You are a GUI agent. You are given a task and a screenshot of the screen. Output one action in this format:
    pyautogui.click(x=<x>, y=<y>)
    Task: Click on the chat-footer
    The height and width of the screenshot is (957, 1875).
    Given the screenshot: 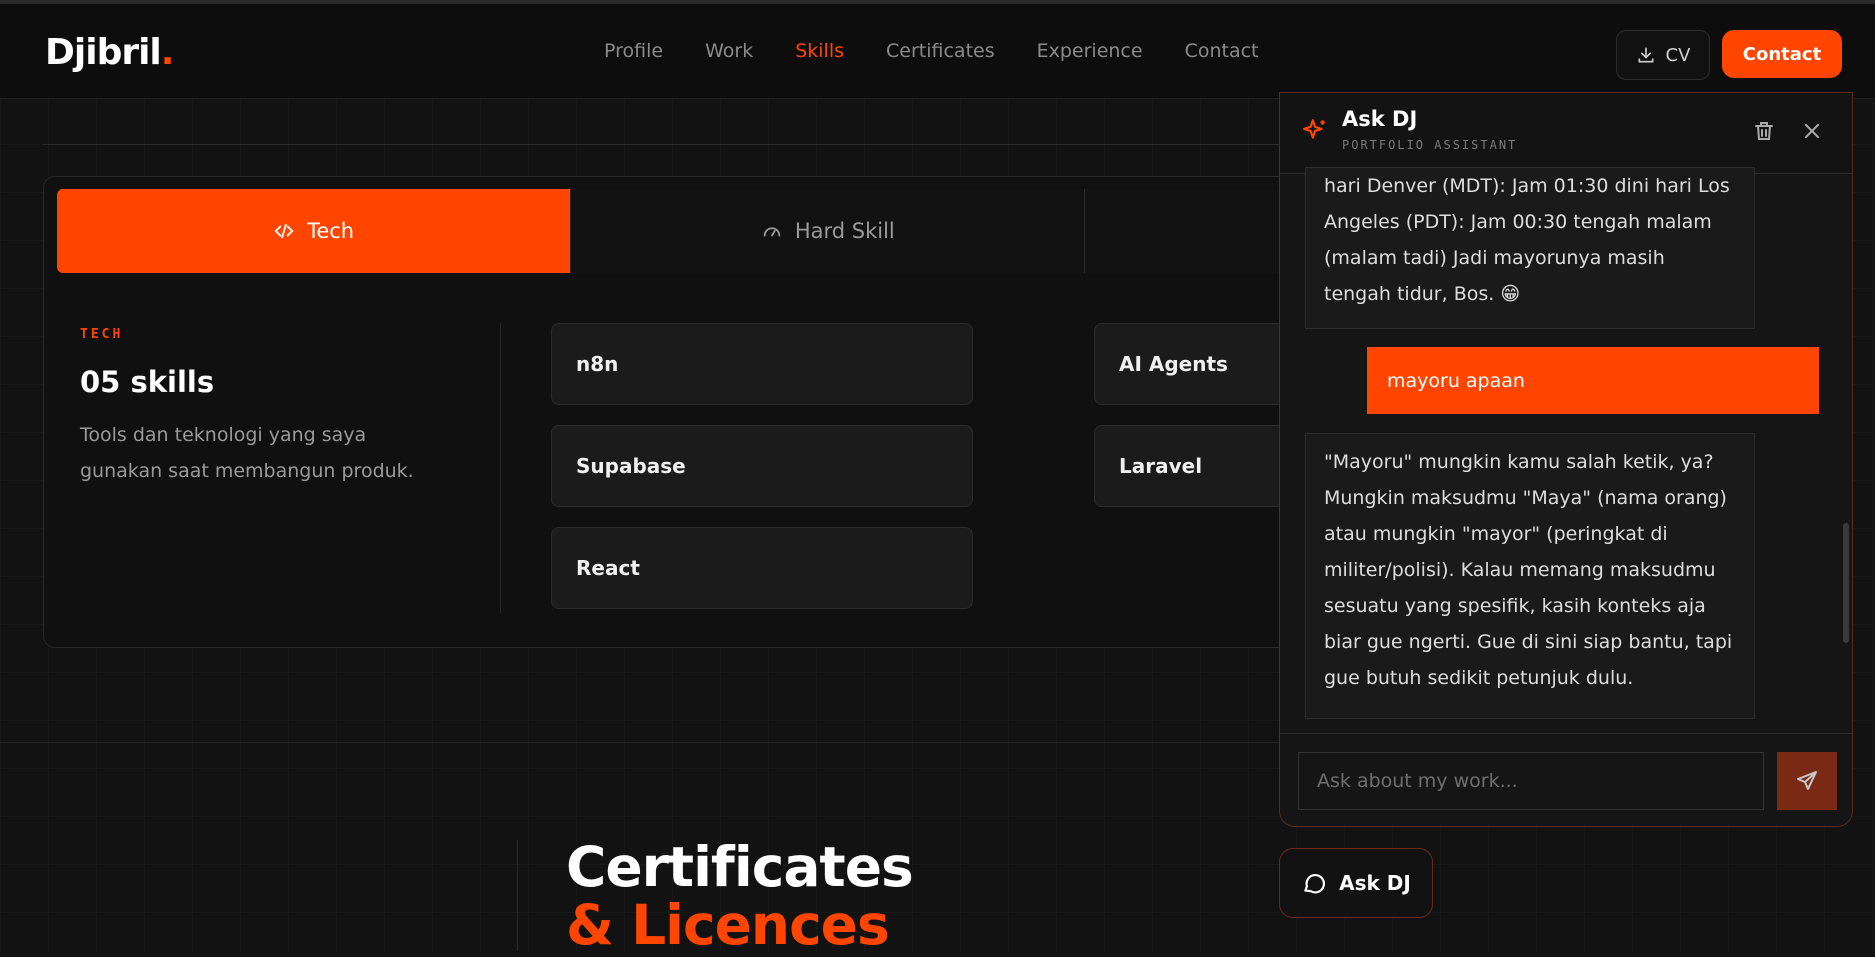 What is the action you would take?
    pyautogui.click(x=1566, y=779)
    